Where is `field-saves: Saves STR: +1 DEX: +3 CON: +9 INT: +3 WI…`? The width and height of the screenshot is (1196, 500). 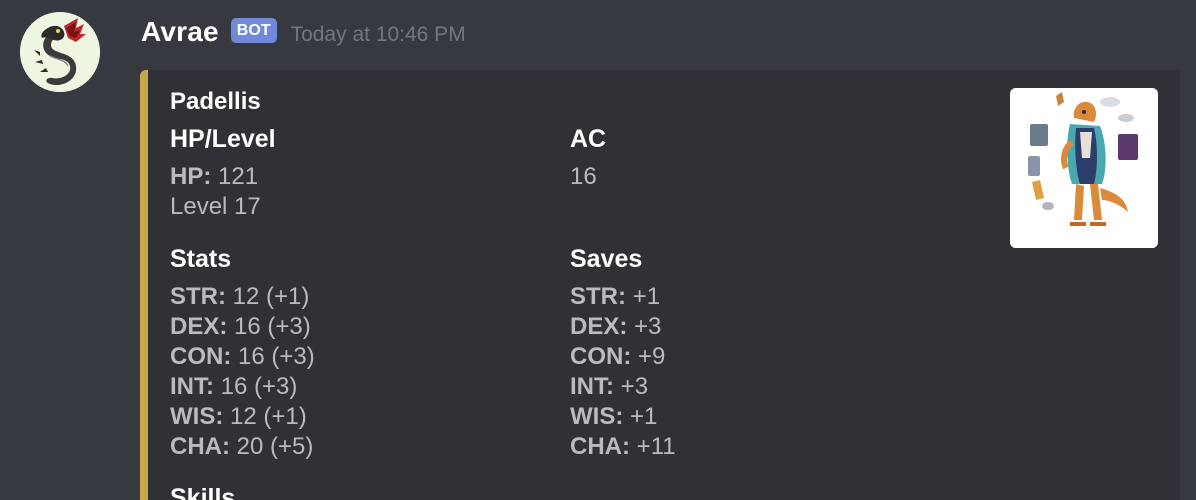 field-saves: Saves STR: +1 DEX: +3 CON: +9 INT: +3 WI… is located at coordinates (760, 353).